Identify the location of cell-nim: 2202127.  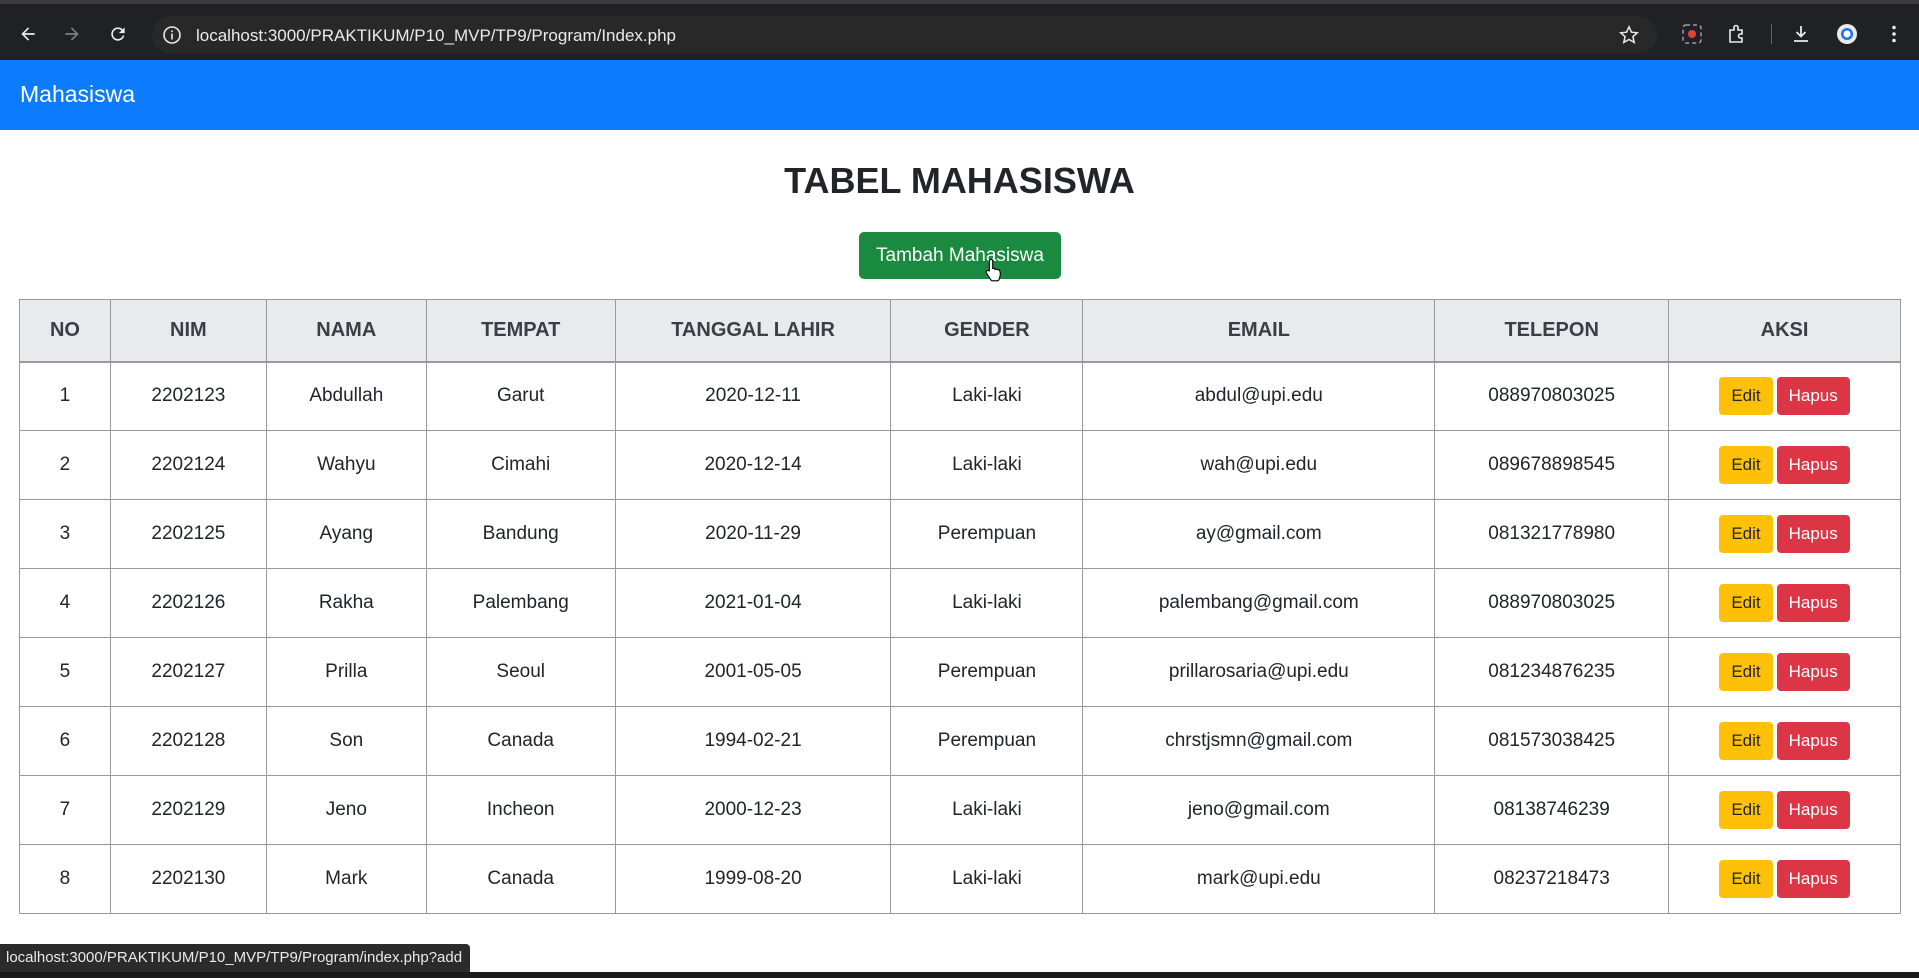
(188, 672).